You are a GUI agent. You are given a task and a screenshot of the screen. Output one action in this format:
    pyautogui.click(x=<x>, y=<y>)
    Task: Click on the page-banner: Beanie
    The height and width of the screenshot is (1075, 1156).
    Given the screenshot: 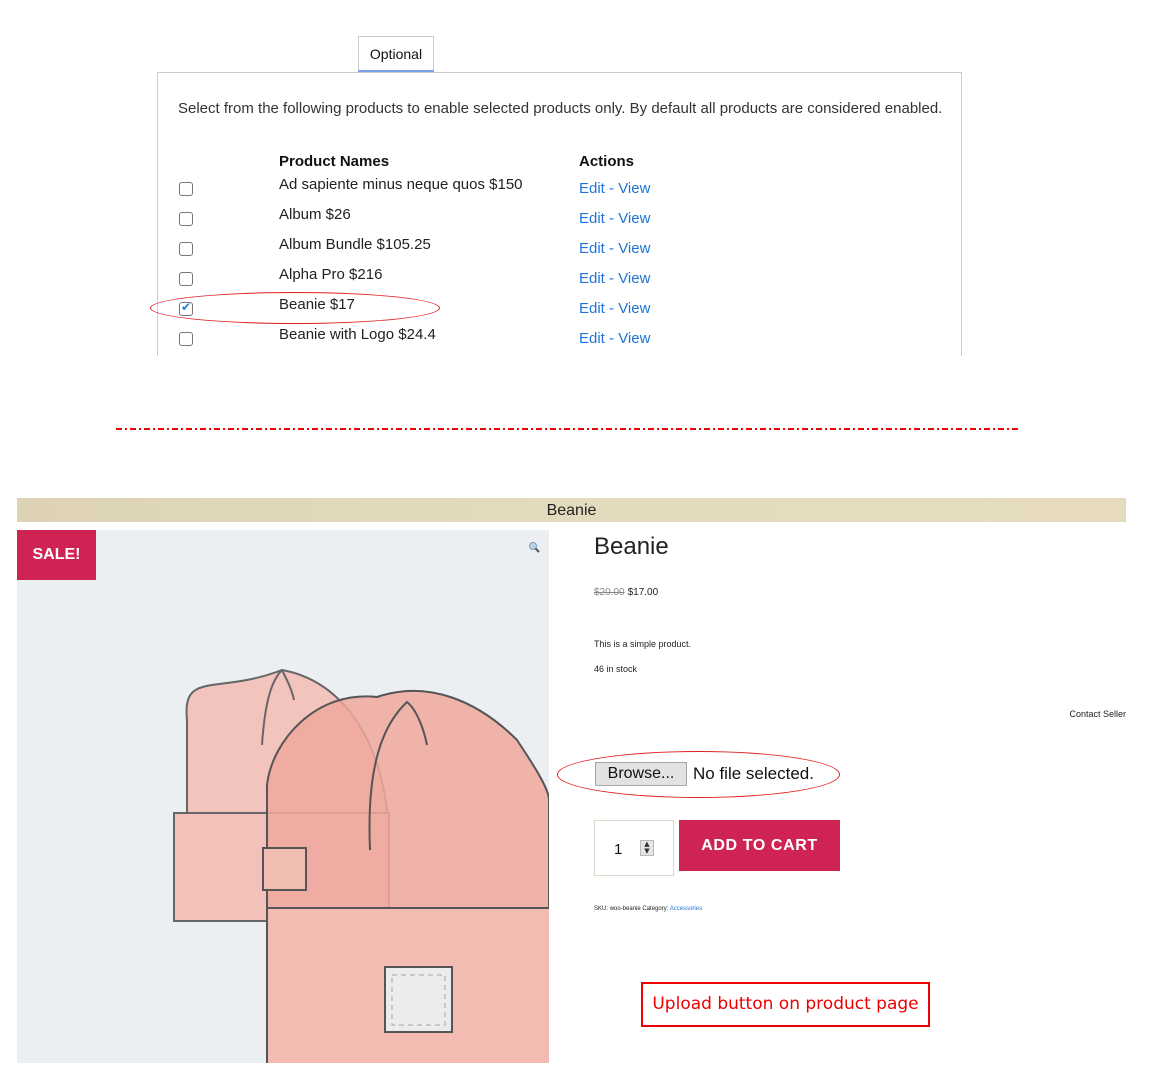 What is the action you would take?
    pyautogui.click(x=571, y=510)
    